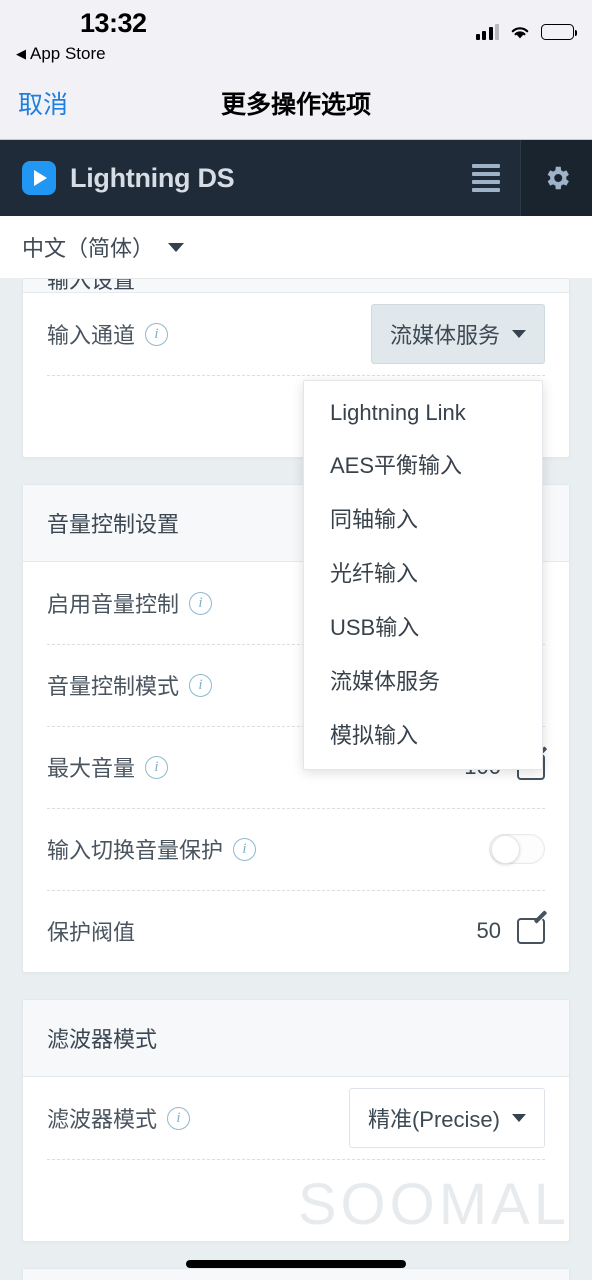  Describe the element at coordinates (556, 178) in the screenshot. I see `gear-icon` at that location.